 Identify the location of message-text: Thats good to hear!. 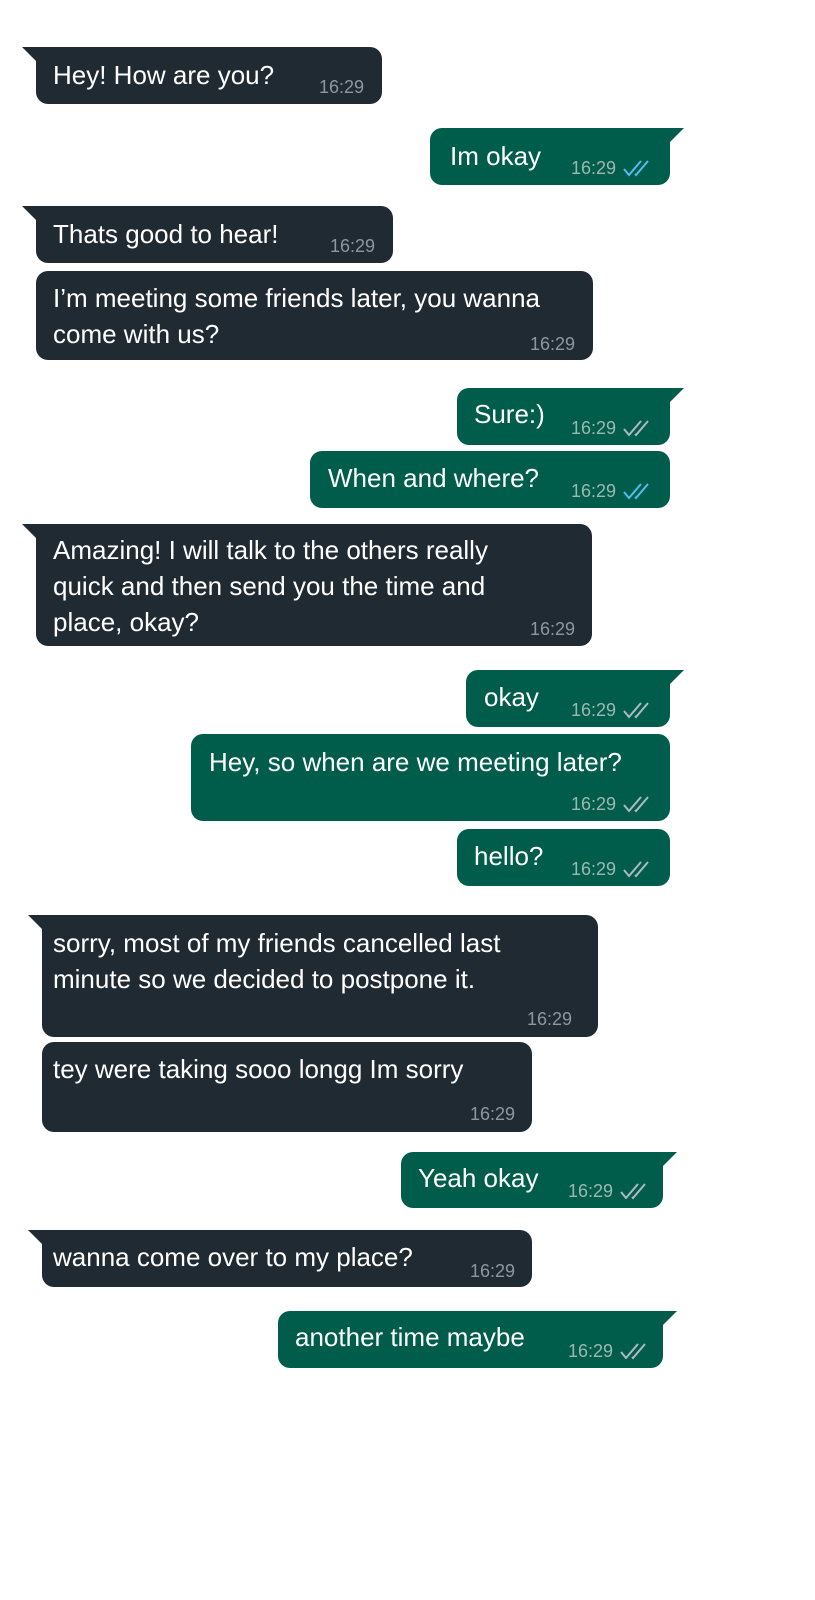
(166, 234).